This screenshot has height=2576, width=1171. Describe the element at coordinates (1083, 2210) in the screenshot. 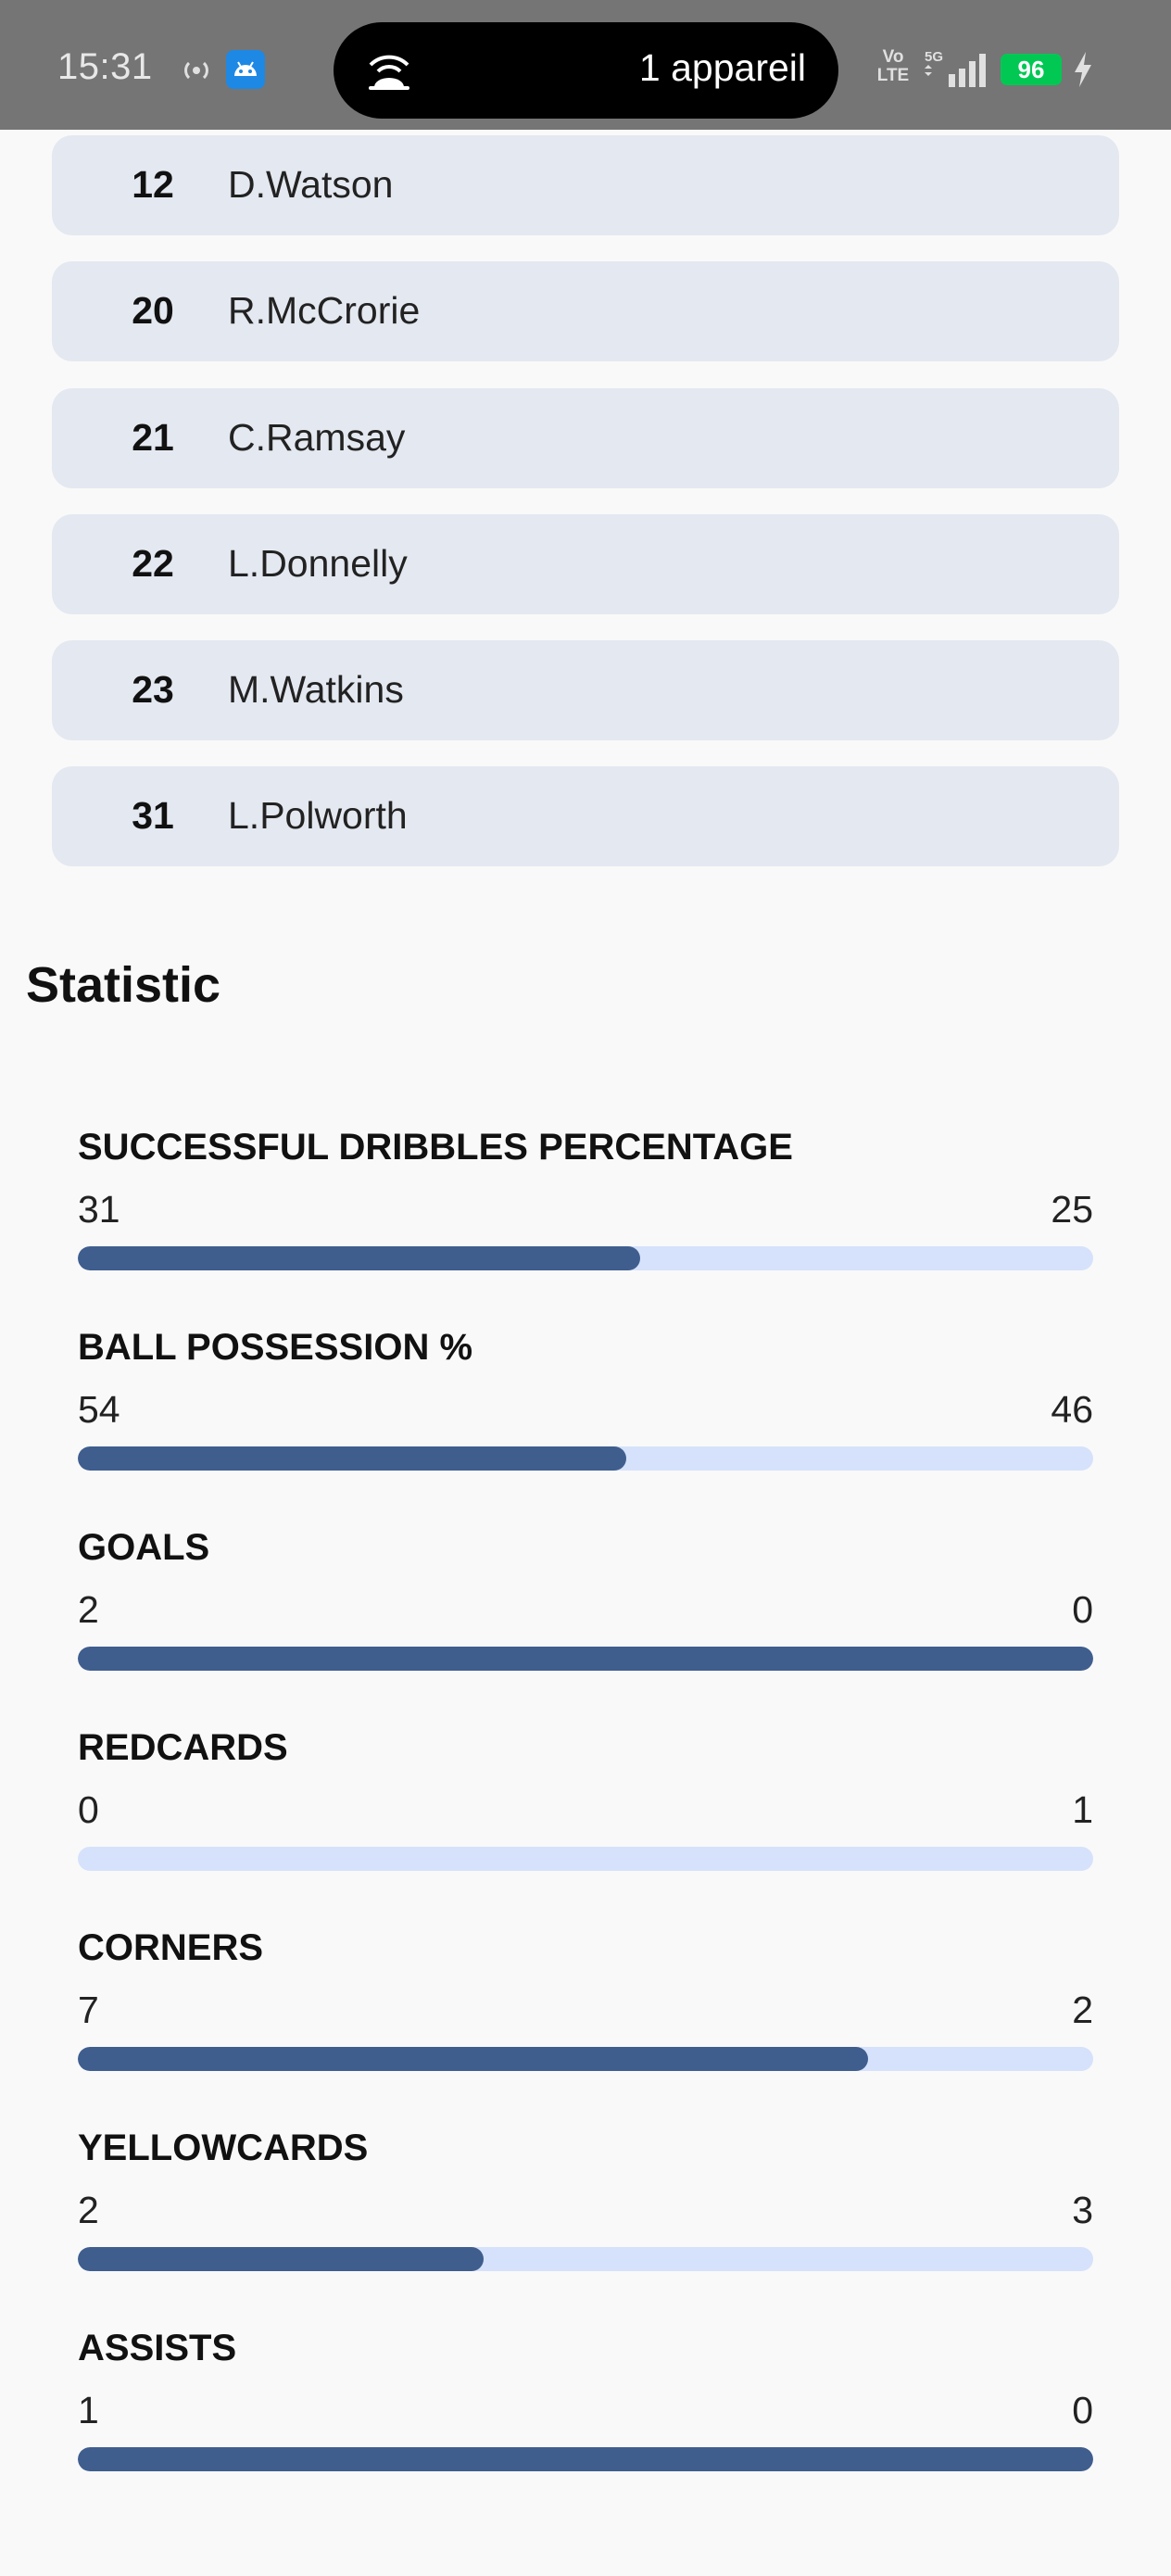

I see `stat-away-value: 3` at that location.